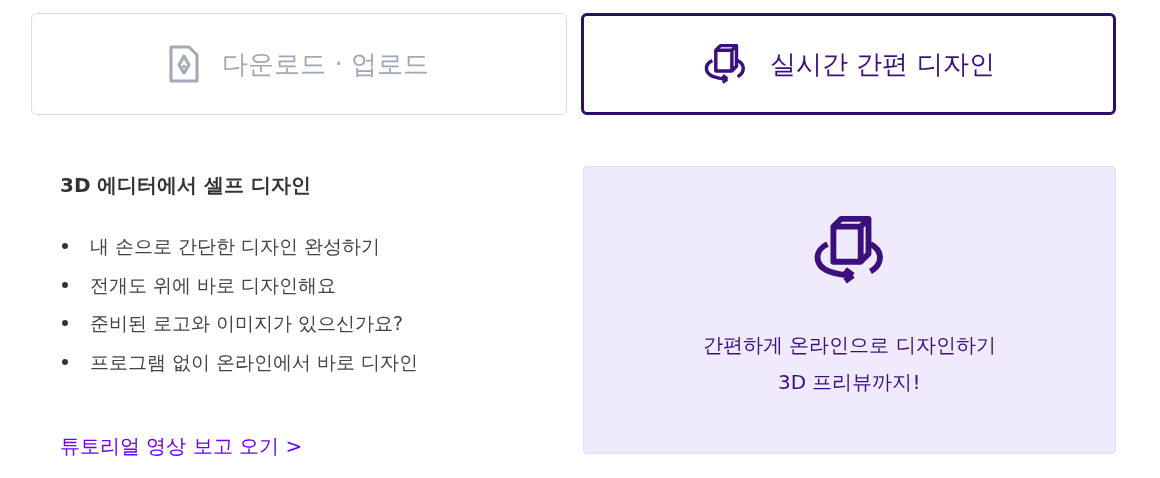 The width and height of the screenshot is (1160, 478). Describe the element at coordinates (181, 446) in the screenshot. I see `tutorial-link: 튜토리얼 영상 보고 오기 >` at that location.